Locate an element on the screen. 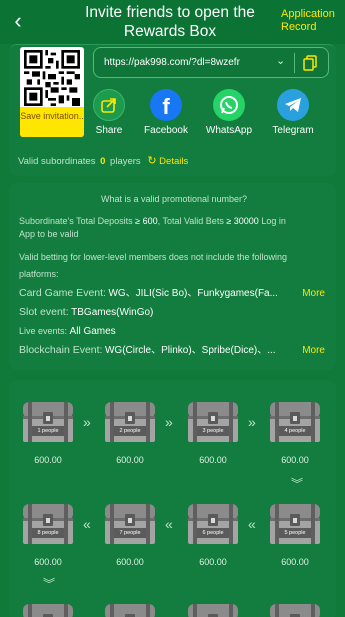 Image resolution: width=345 pixels, height=617 pixels. chest-people-label: 6 people is located at coordinates (213, 533).